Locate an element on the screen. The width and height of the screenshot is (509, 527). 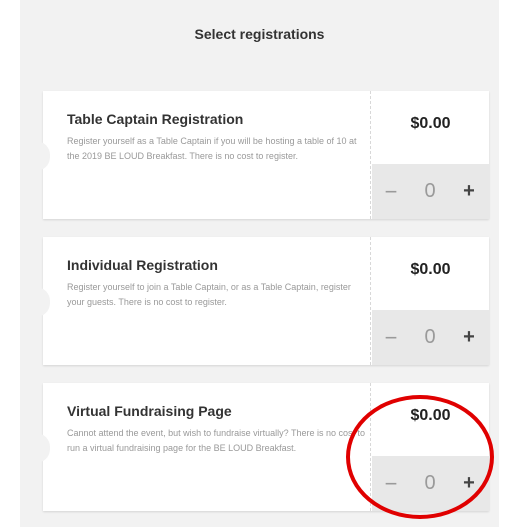
page-title: Select registrations is located at coordinates (259, 34).